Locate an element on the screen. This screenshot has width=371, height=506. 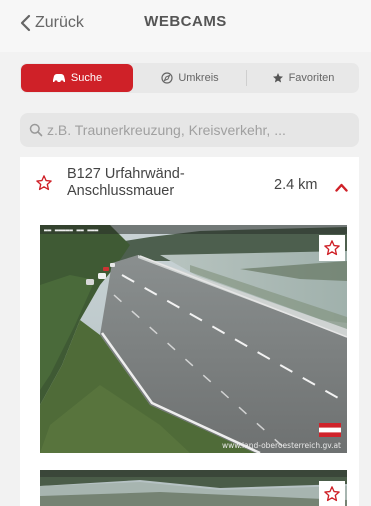
image-favorite-button-next is located at coordinates (332, 493).